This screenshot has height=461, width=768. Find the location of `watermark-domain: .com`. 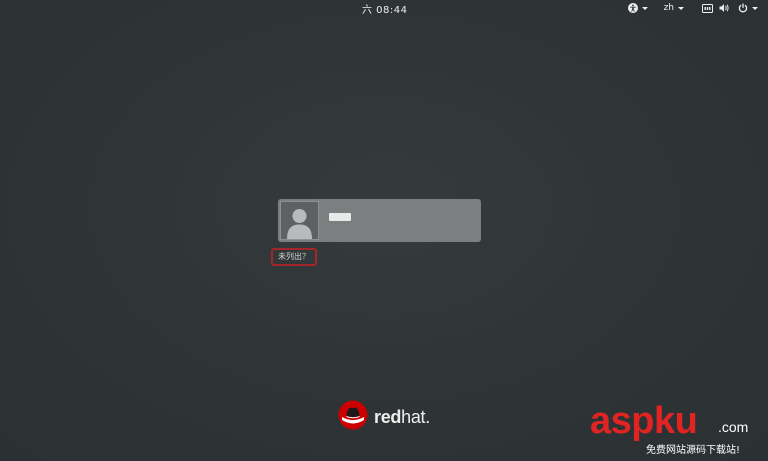

watermark-domain: .com is located at coordinates (733, 427).